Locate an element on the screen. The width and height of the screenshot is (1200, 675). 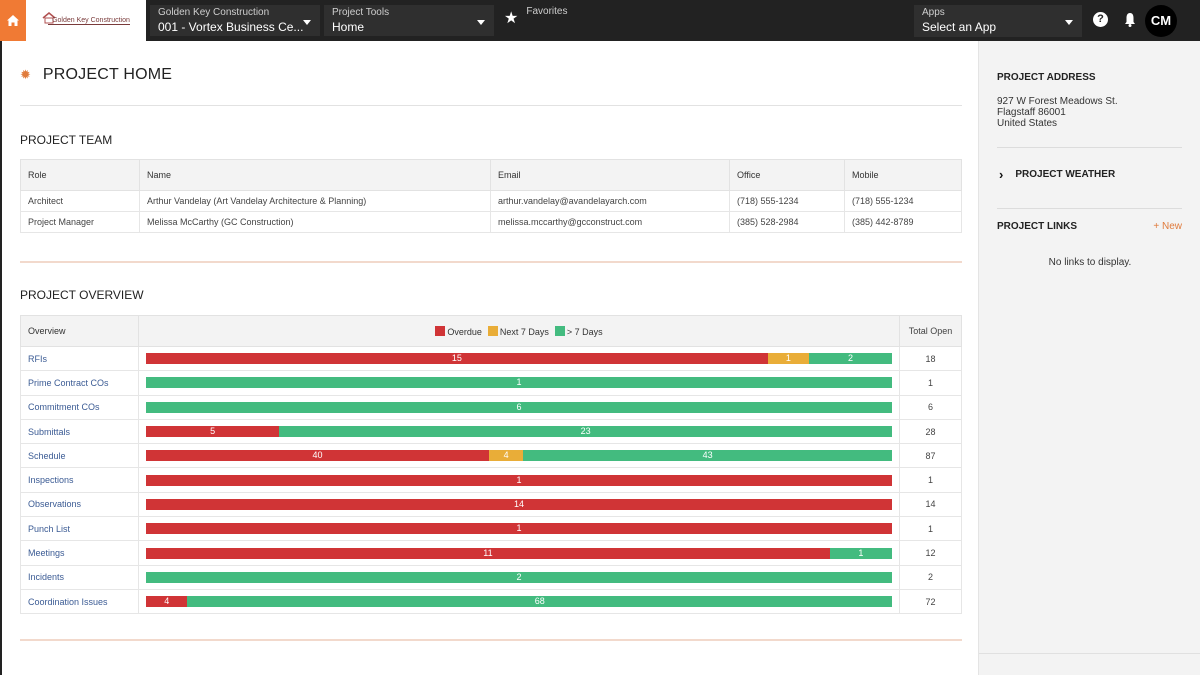
column-header-total-open: Total Open is located at coordinates (930, 331).